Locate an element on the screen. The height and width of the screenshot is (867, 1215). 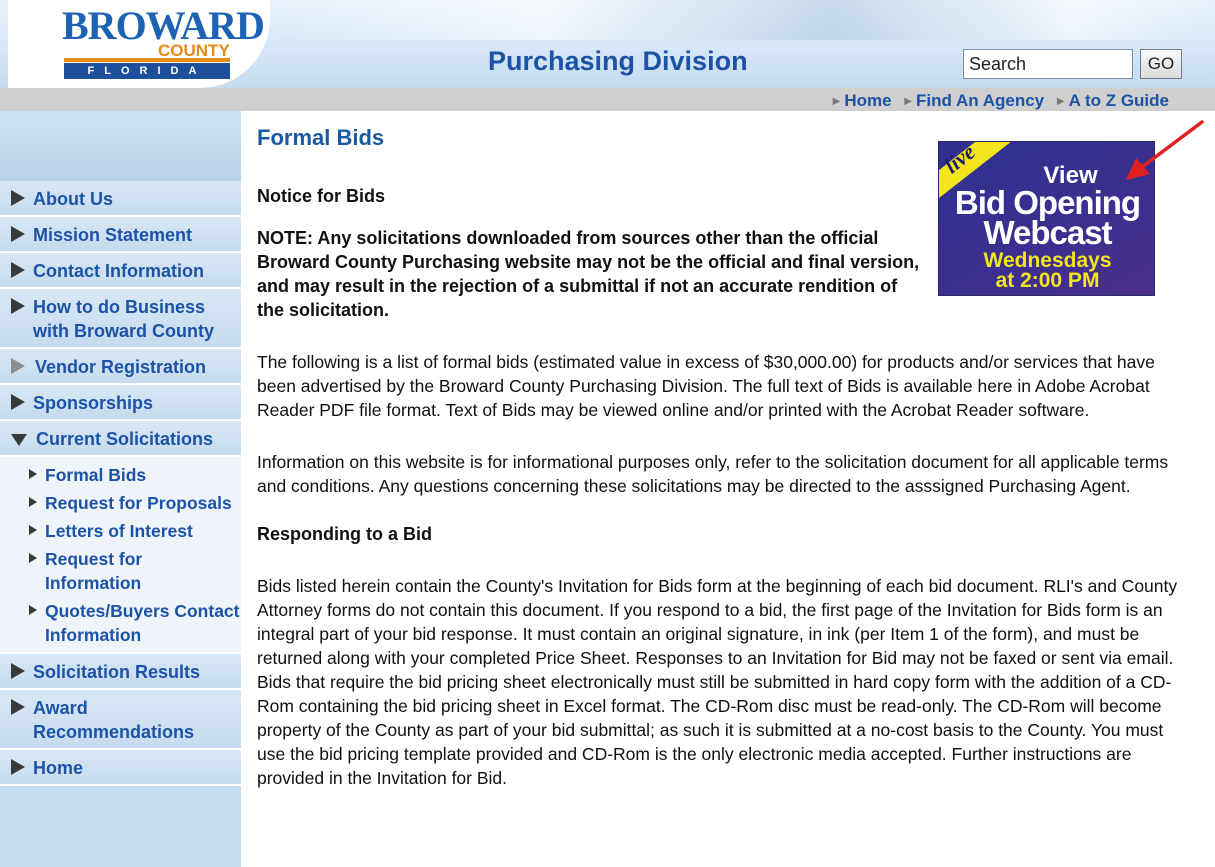
search-input is located at coordinates (1048, 64).